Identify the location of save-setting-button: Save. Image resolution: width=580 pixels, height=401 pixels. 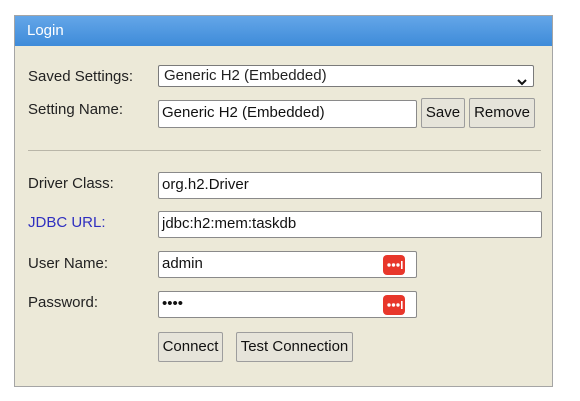
(443, 113).